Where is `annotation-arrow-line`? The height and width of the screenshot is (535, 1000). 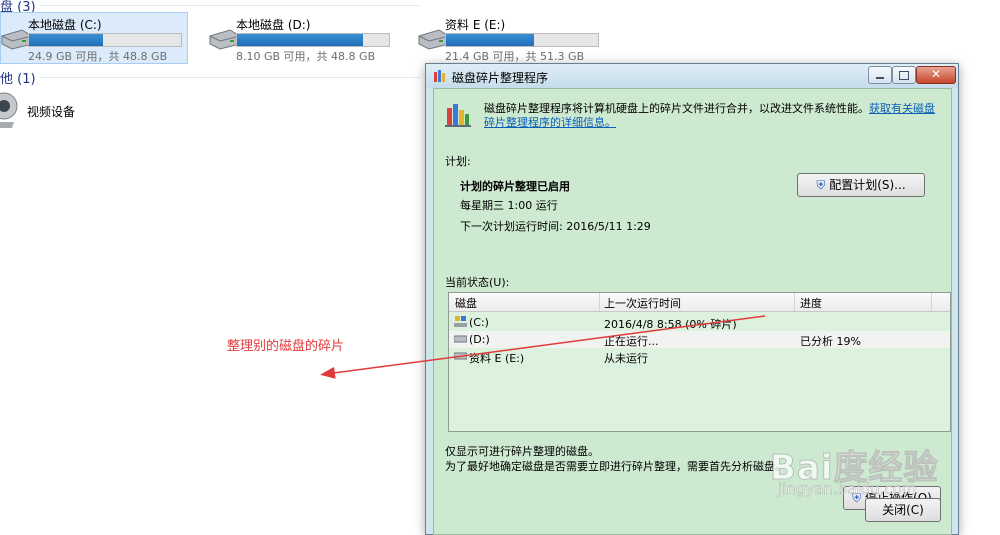 annotation-arrow-line is located at coordinates (543, 347).